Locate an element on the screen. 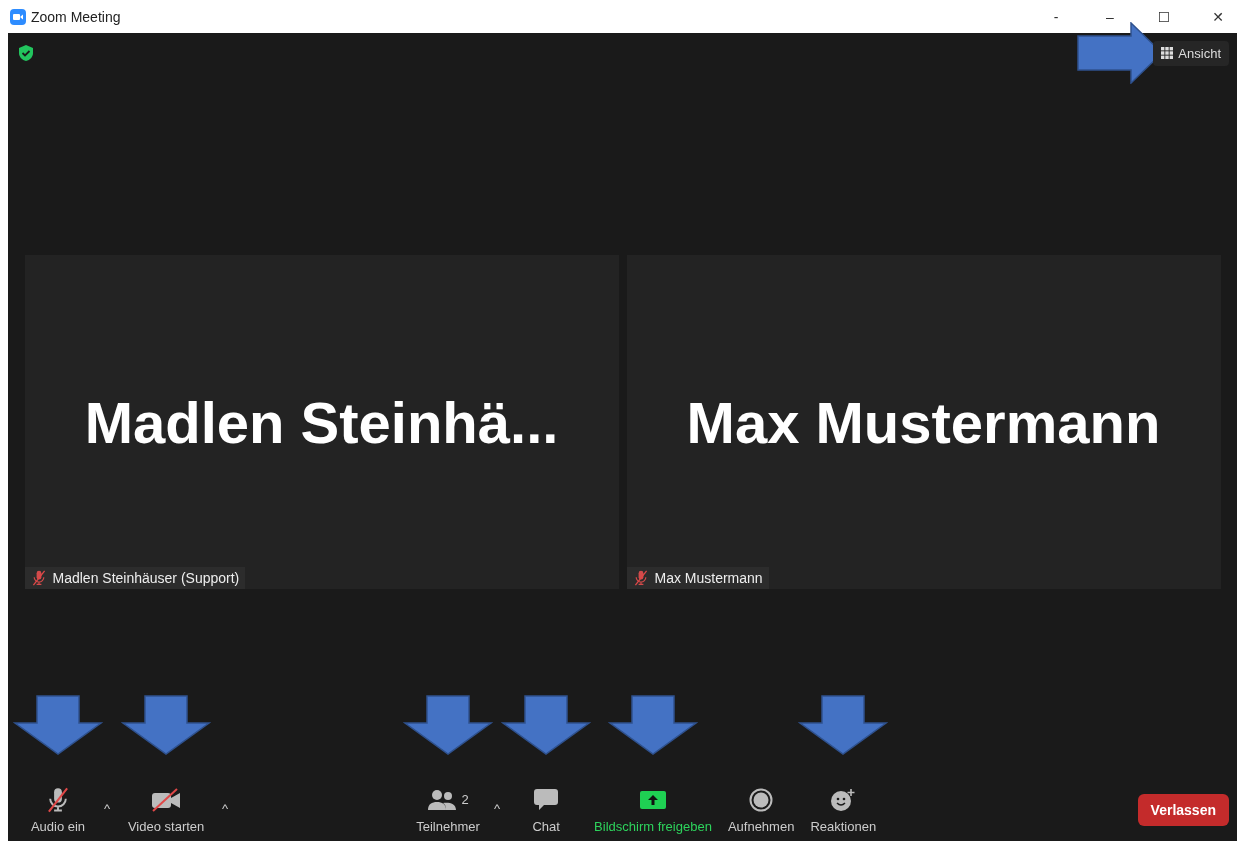  camera-off-icon is located at coordinates (166, 799).